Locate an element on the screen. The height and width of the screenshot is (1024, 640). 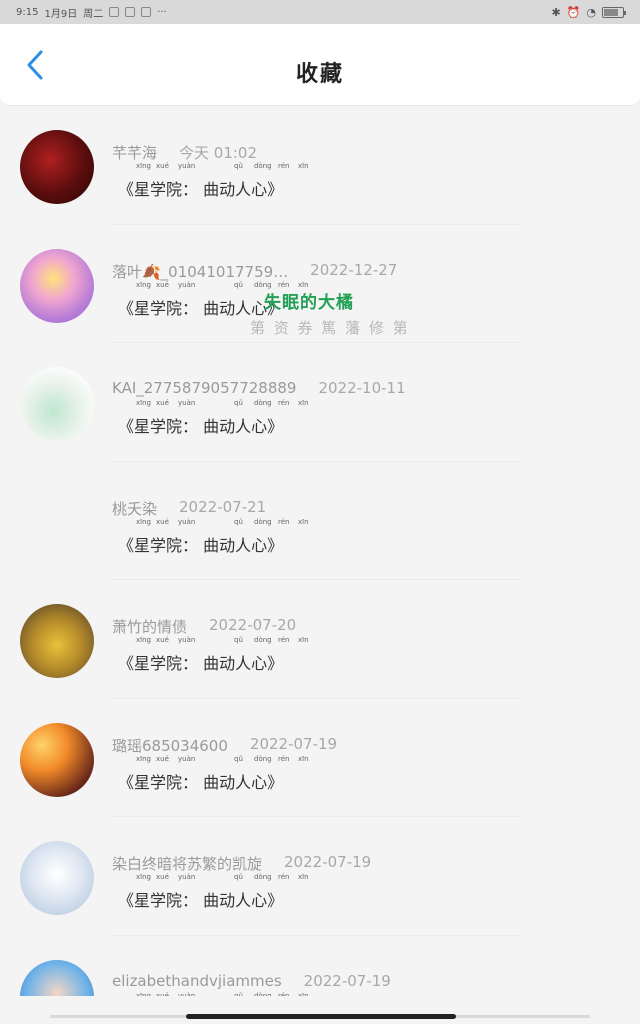
item-meta: 染白终暗将苏繁的凯旋 2022-07-19 is located at coordinates (241, 863).